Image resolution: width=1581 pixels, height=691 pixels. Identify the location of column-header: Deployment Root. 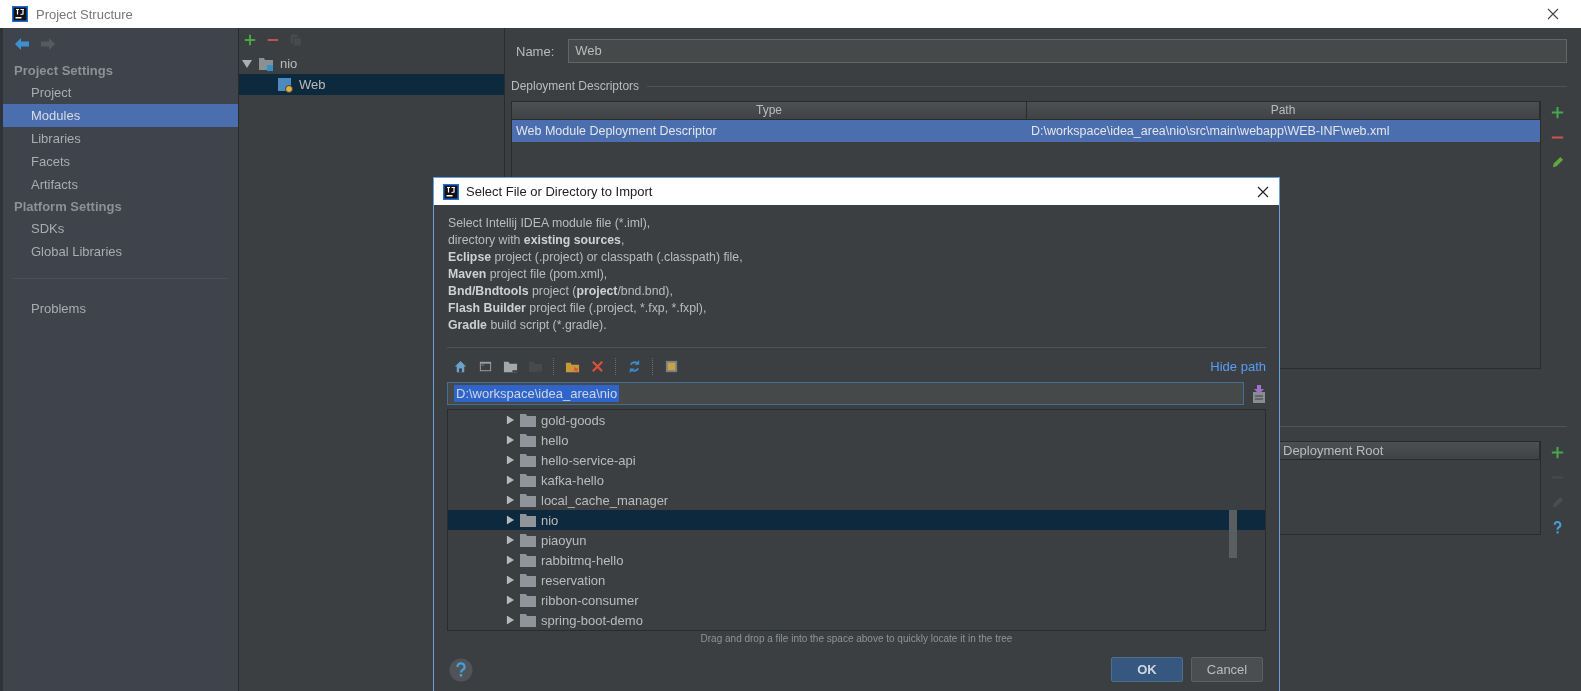
(1410, 451).